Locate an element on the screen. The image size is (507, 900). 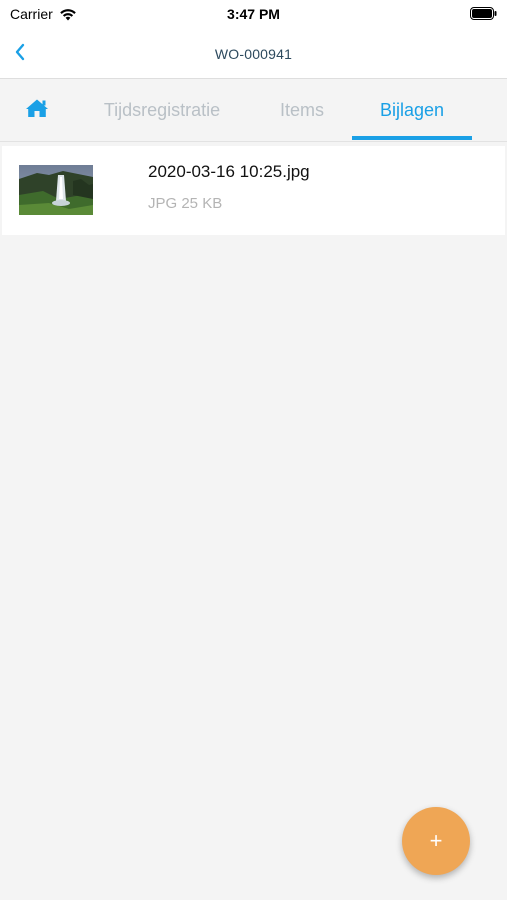
battery-icon is located at coordinates (483, 13).